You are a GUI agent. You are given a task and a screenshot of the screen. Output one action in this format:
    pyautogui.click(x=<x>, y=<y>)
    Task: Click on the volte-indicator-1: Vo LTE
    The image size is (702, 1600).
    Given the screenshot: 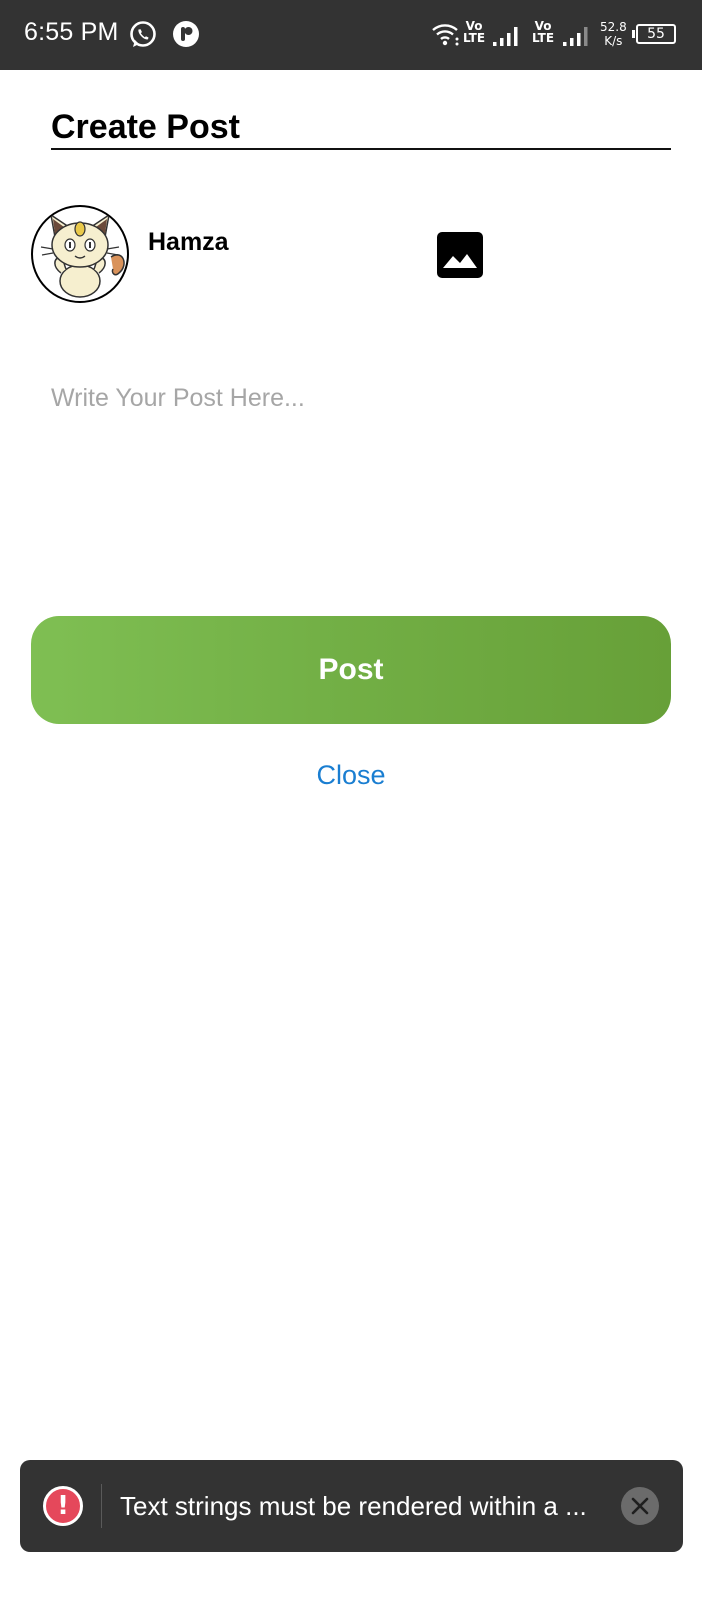 What is the action you would take?
    pyautogui.click(x=474, y=32)
    